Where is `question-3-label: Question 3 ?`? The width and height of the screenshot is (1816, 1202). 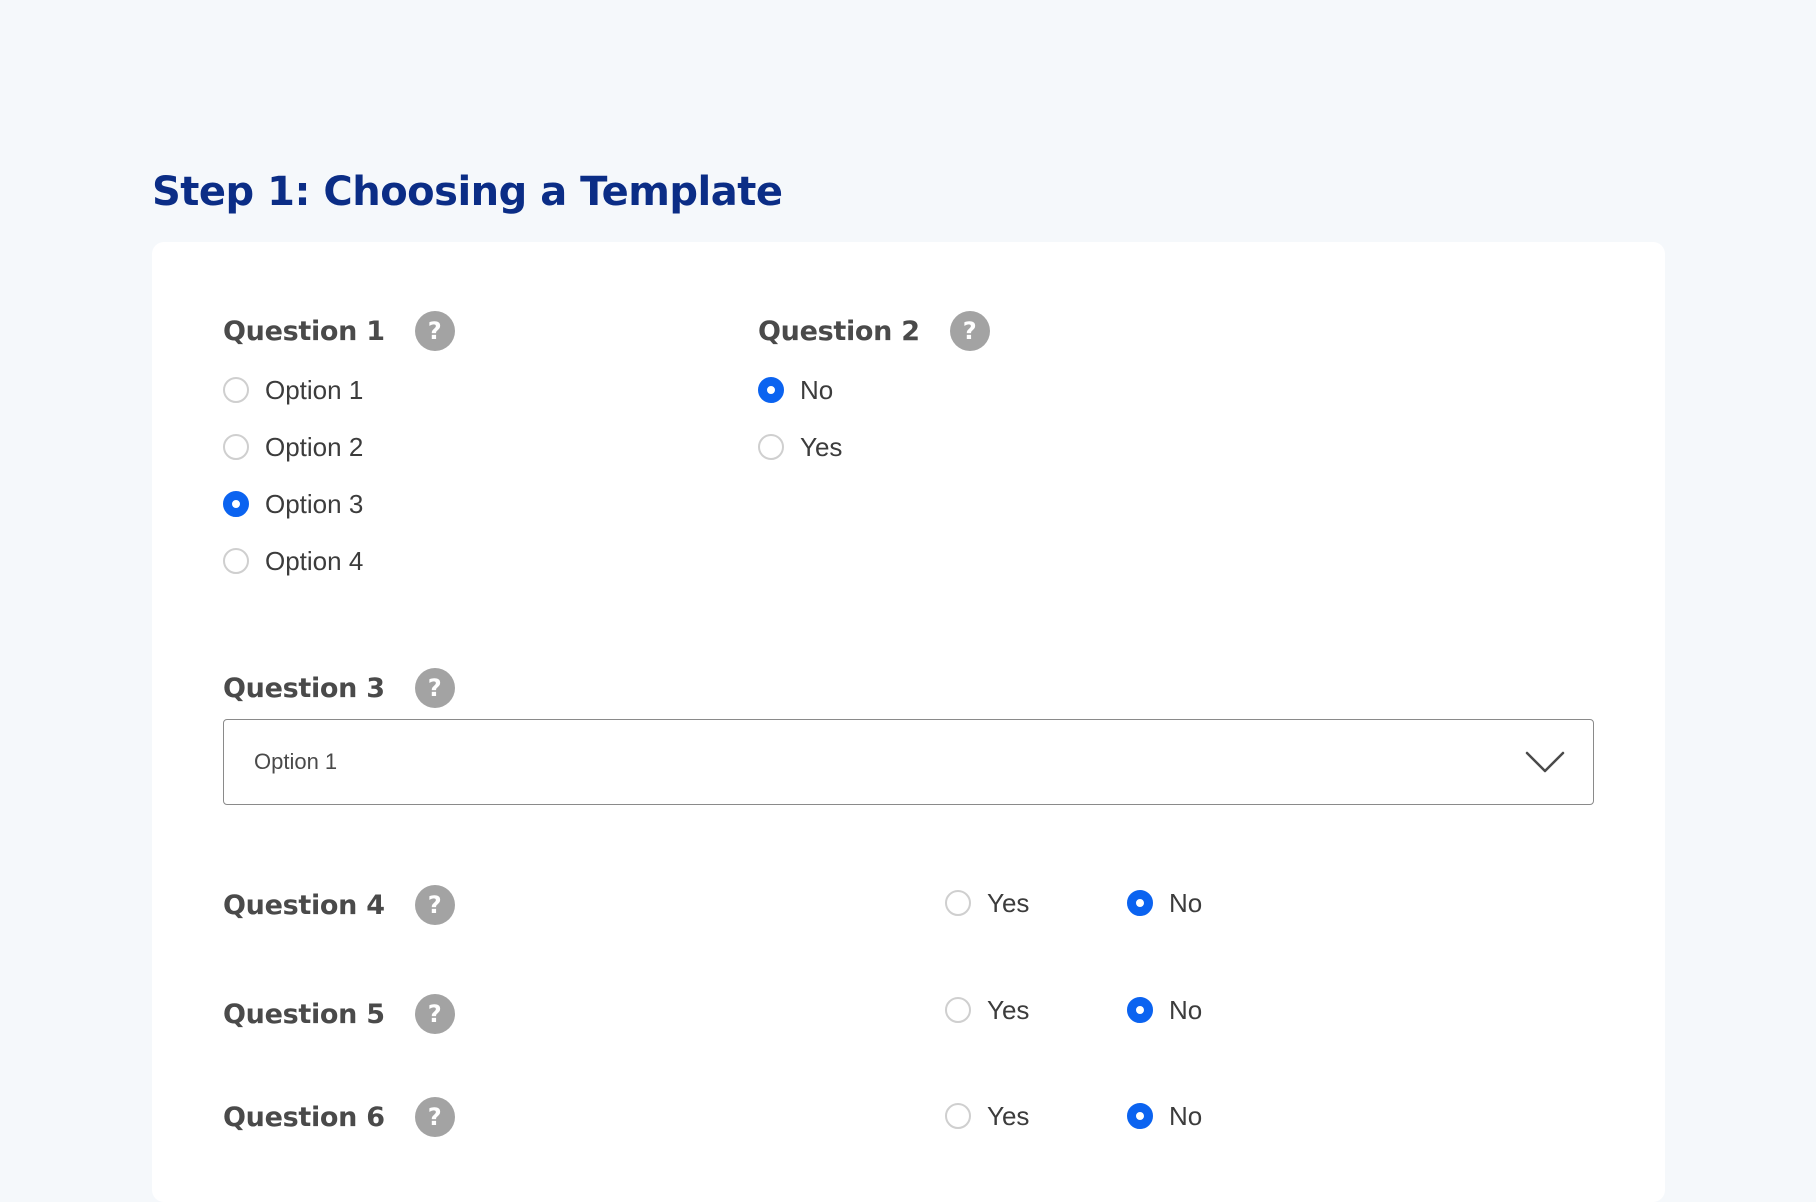
question-3-label: Question 3 ? is located at coordinates (339, 688).